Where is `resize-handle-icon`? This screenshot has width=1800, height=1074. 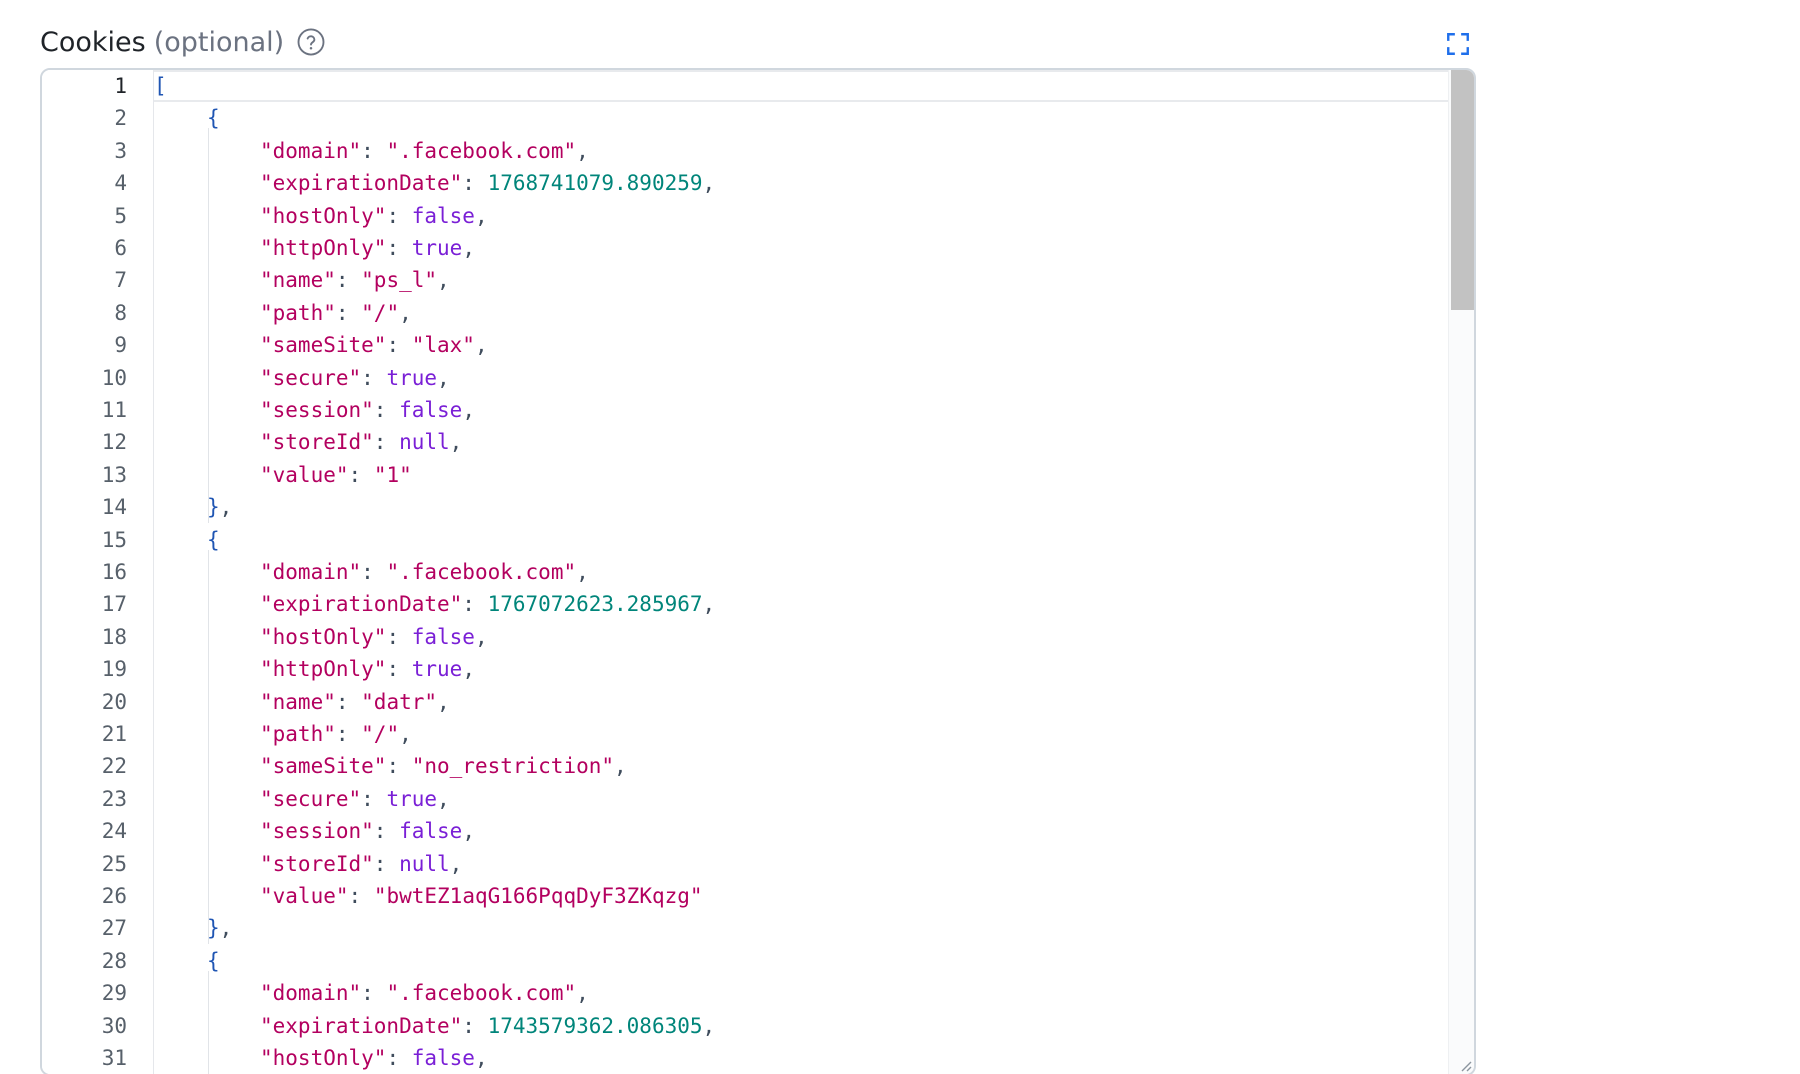 resize-handle-icon is located at coordinates (1464, 1064).